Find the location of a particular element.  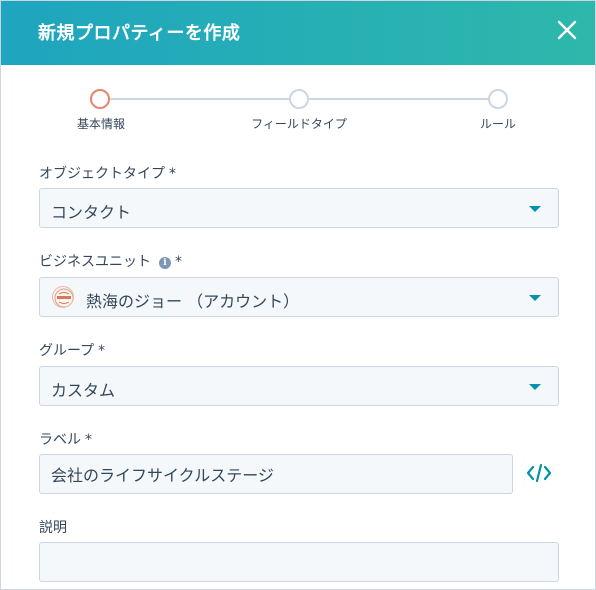

business-unit-value: 熱海のジョー （アカウント） is located at coordinates (193, 301).